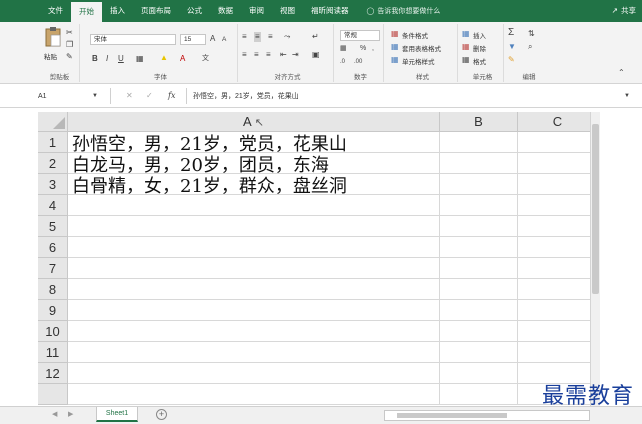 Image resolution: width=642 pixels, height=424 pixels. What do you see at coordinates (95, 59) in the screenshot?
I see `bold-icon: B` at bounding box center [95, 59].